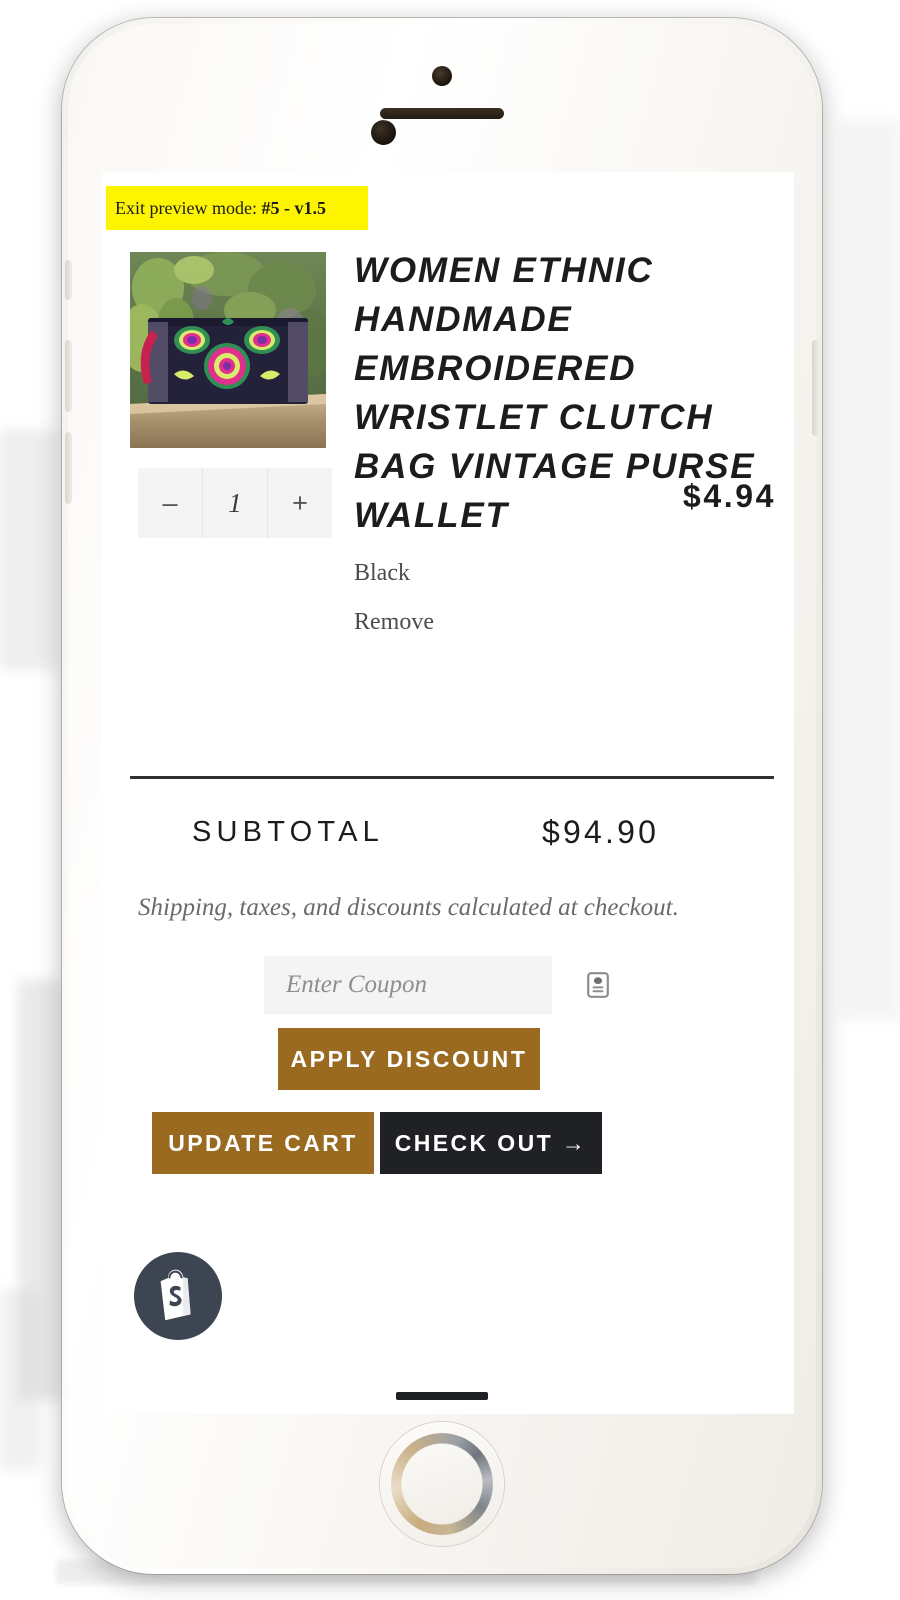  I want to click on line-item-price: $4.94, so click(729, 496).